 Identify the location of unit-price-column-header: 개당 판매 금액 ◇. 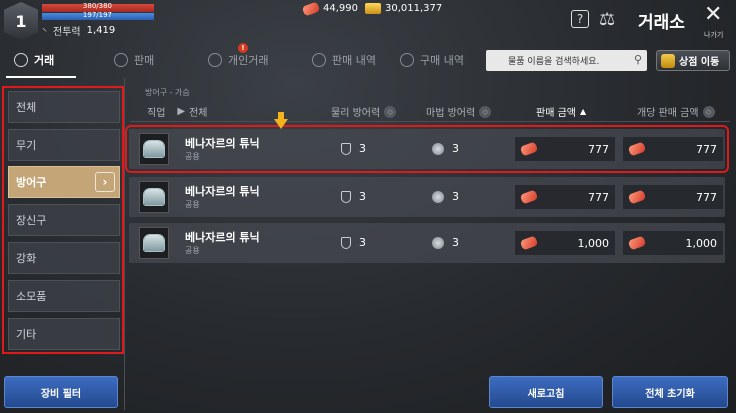
(676, 111).